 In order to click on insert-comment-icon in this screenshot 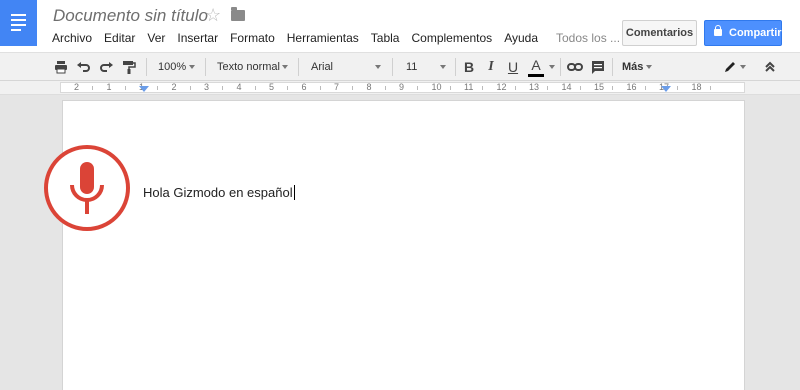, I will do `click(598, 67)`.